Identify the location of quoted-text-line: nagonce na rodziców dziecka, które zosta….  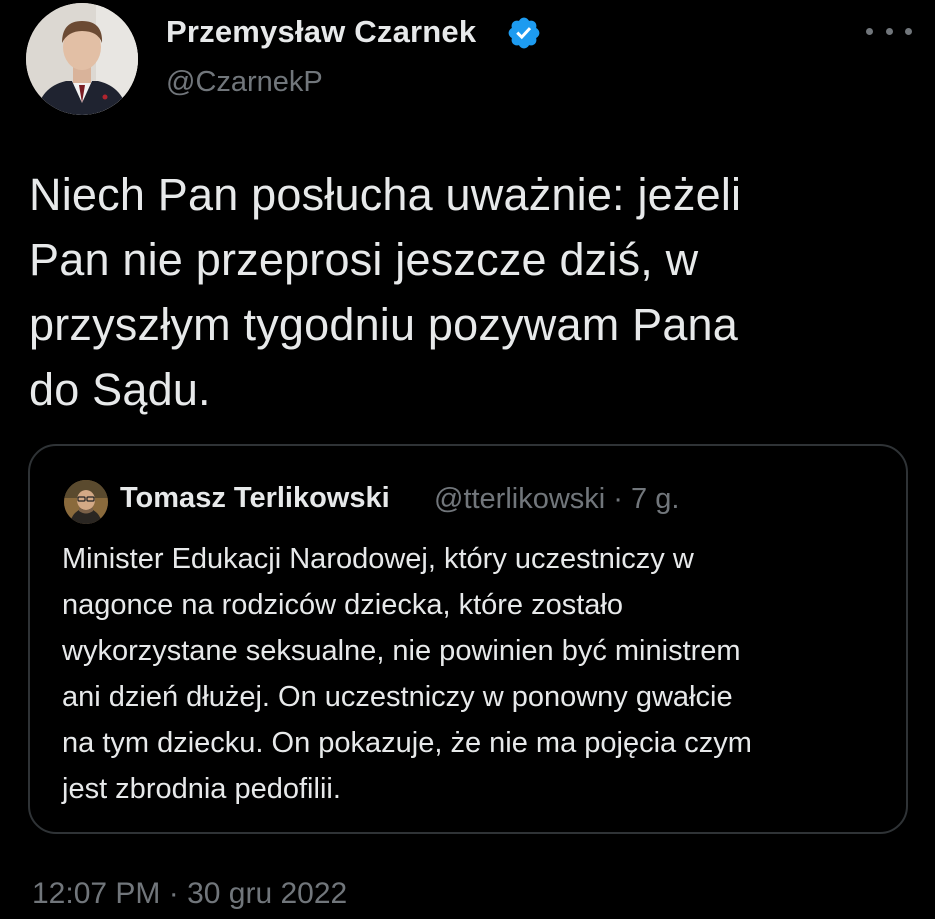
(342, 605).